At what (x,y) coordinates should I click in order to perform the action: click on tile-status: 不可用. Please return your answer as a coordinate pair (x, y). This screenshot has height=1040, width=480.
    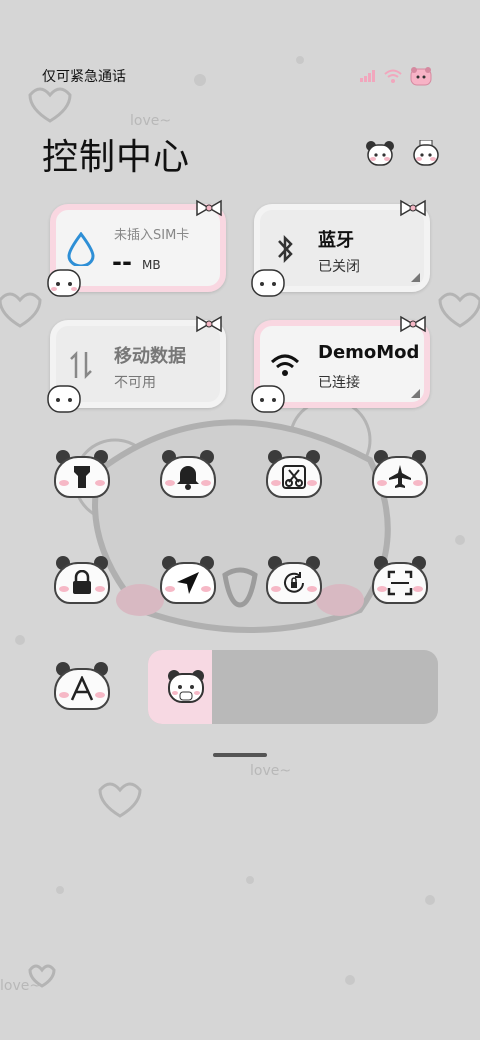
    Looking at the image, I should click on (135, 383).